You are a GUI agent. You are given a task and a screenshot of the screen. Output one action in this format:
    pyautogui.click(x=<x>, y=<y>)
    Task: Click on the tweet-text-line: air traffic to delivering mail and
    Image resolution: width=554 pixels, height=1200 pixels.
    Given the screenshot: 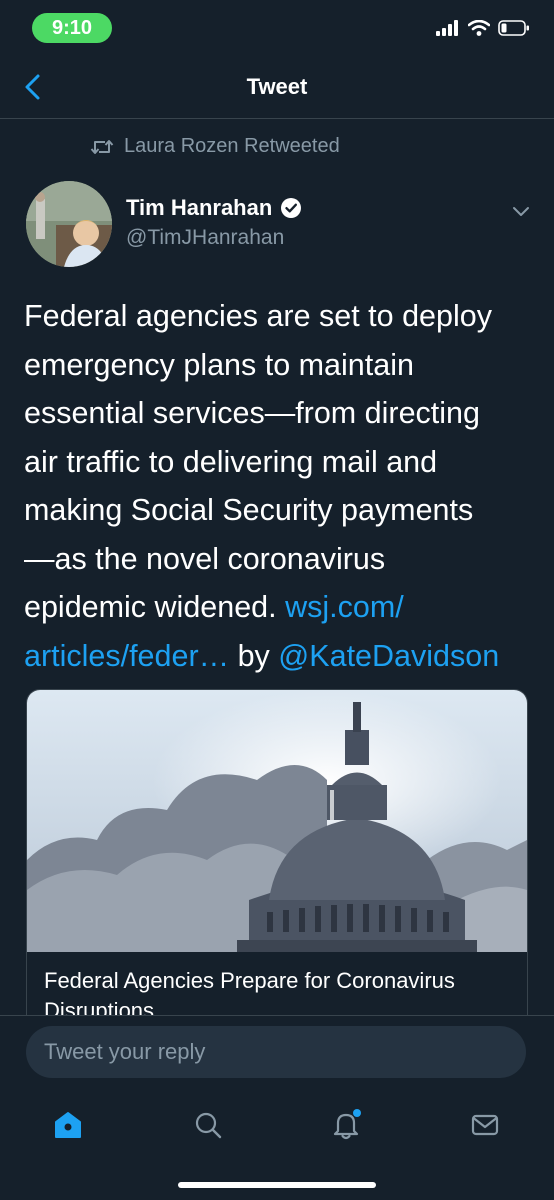 What is the action you would take?
    pyautogui.click(x=231, y=461)
    